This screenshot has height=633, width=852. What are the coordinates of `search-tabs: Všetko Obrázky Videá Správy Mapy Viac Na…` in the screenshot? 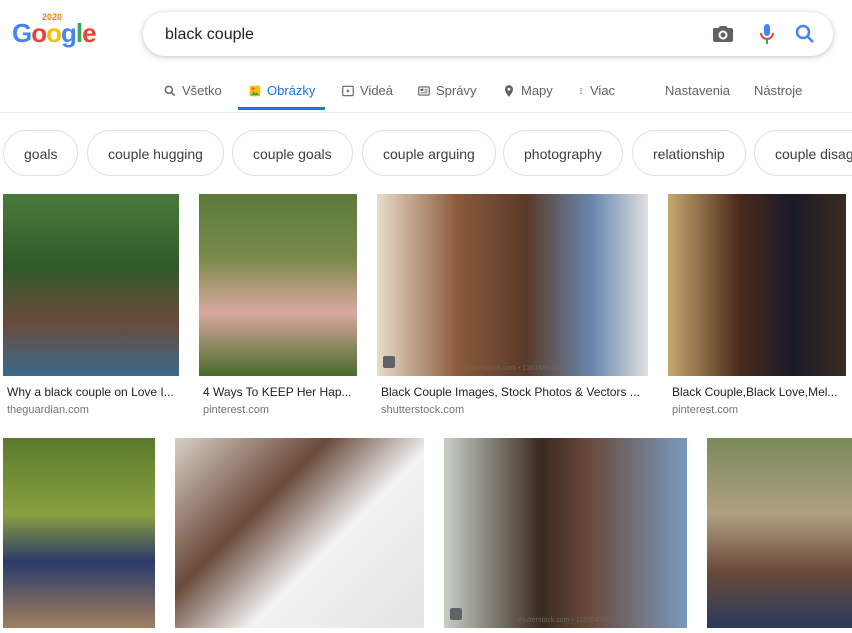 It's located at (426, 92).